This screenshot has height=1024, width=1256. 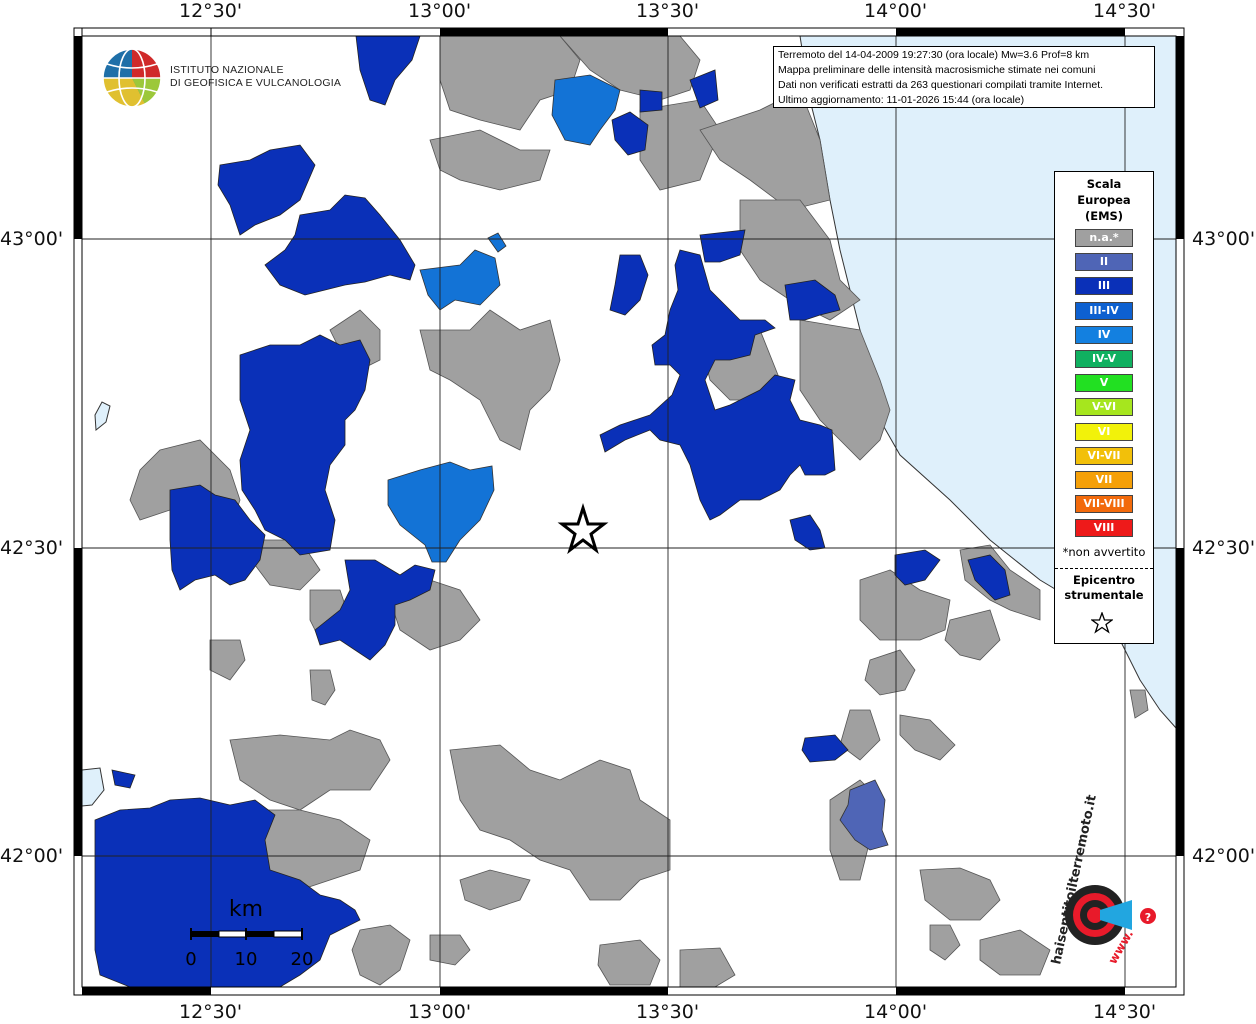 What do you see at coordinates (1125, 1012) in the screenshot?
I see `lon-label-bottom-5: 14°30'` at bounding box center [1125, 1012].